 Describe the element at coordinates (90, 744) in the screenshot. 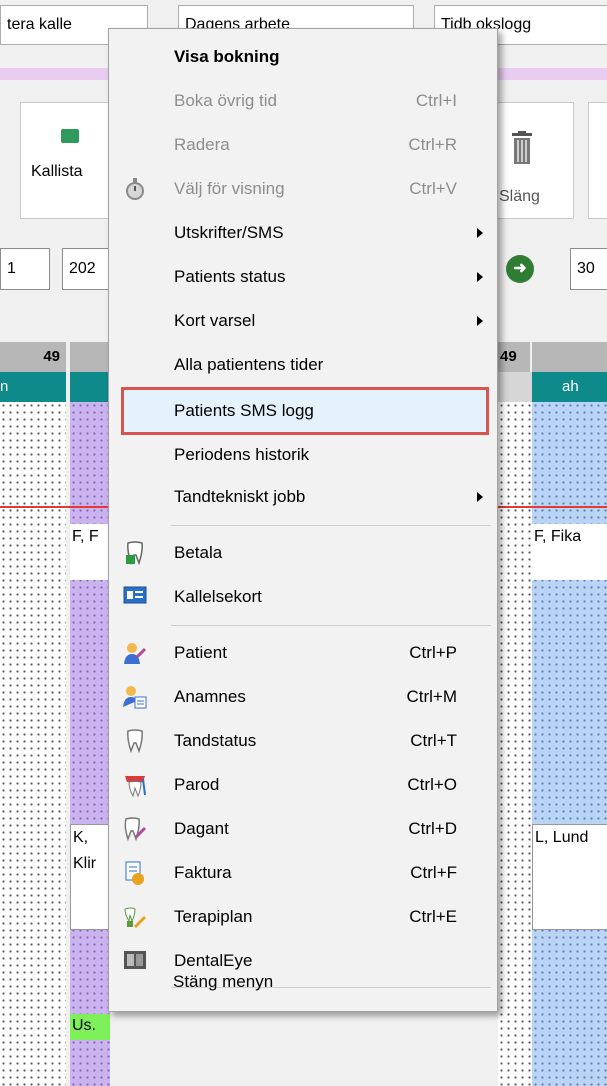

I see `schedule-column-purple` at that location.